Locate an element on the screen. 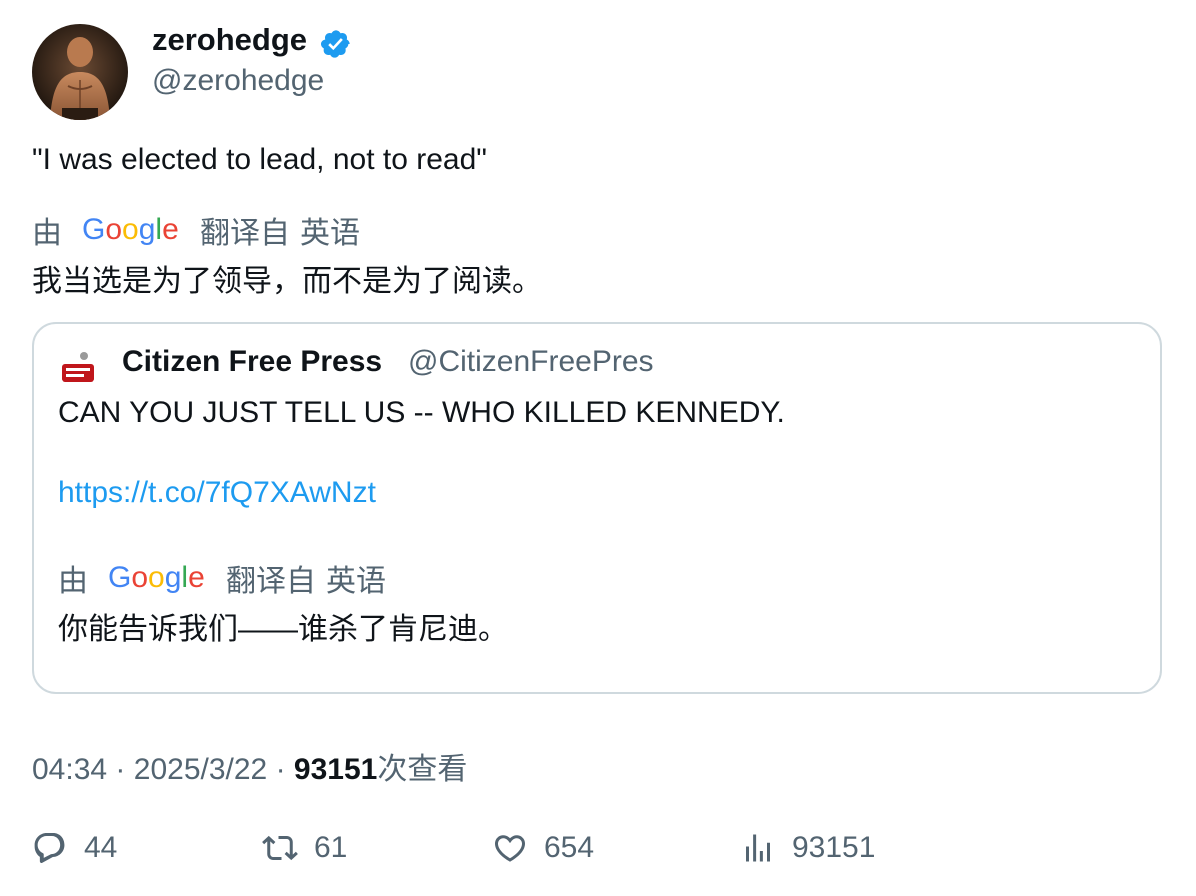 The width and height of the screenshot is (1196, 896). quoted-translation-attribution: 由 Google 翻译自 英语 is located at coordinates (222, 578).